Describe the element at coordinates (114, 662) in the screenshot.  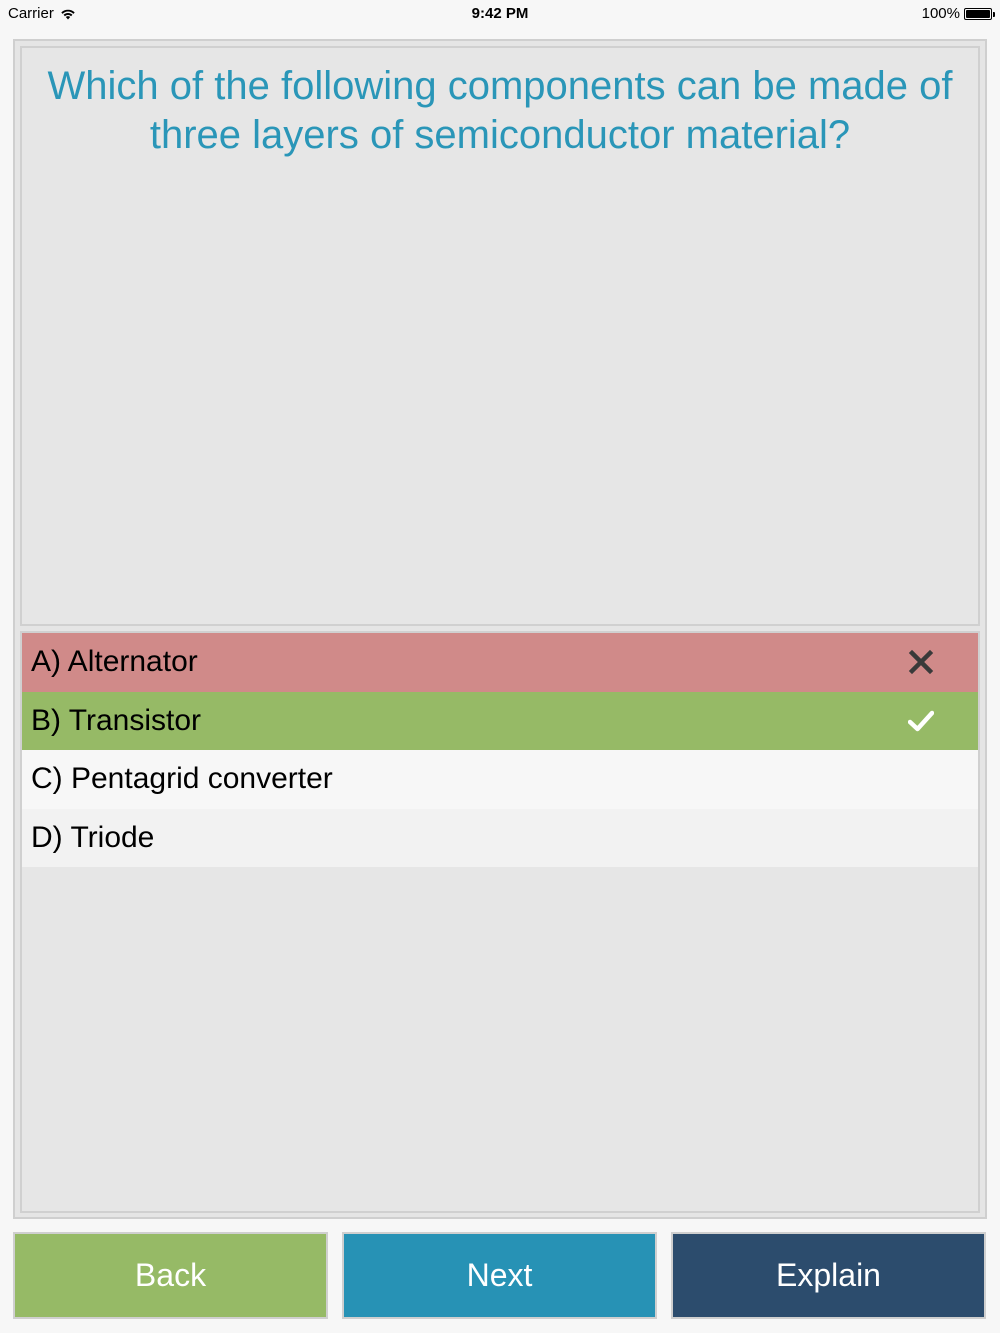
I see `answer-label: A) Alternator` at that location.